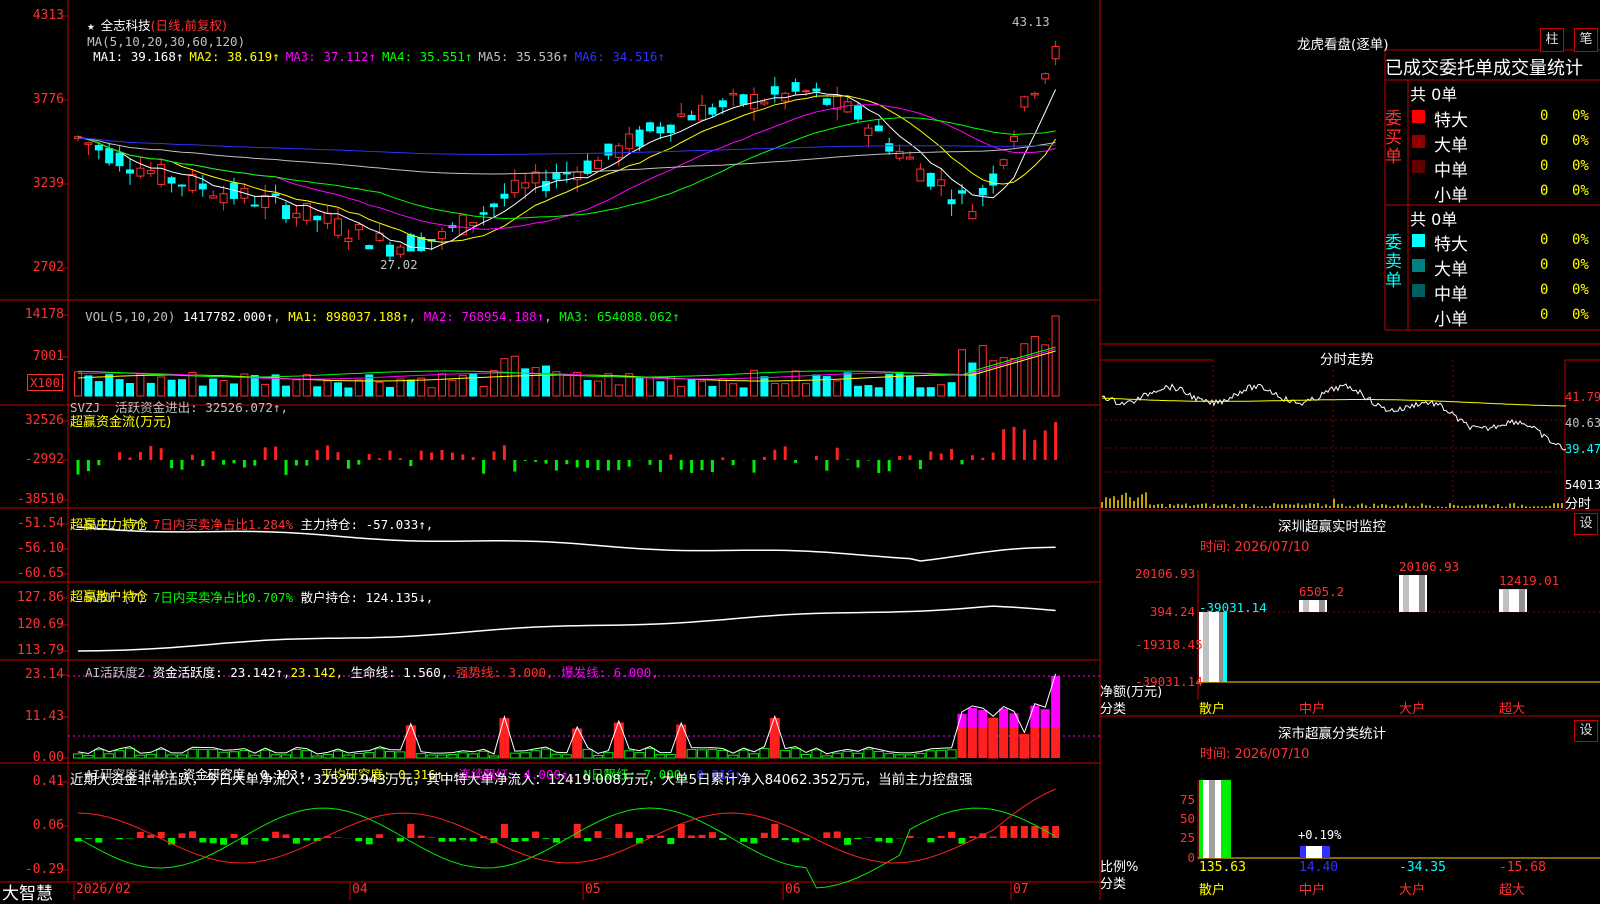 The height and width of the screenshot is (904, 1600). I want to click on tab-tick: 笔, so click(1586, 40).